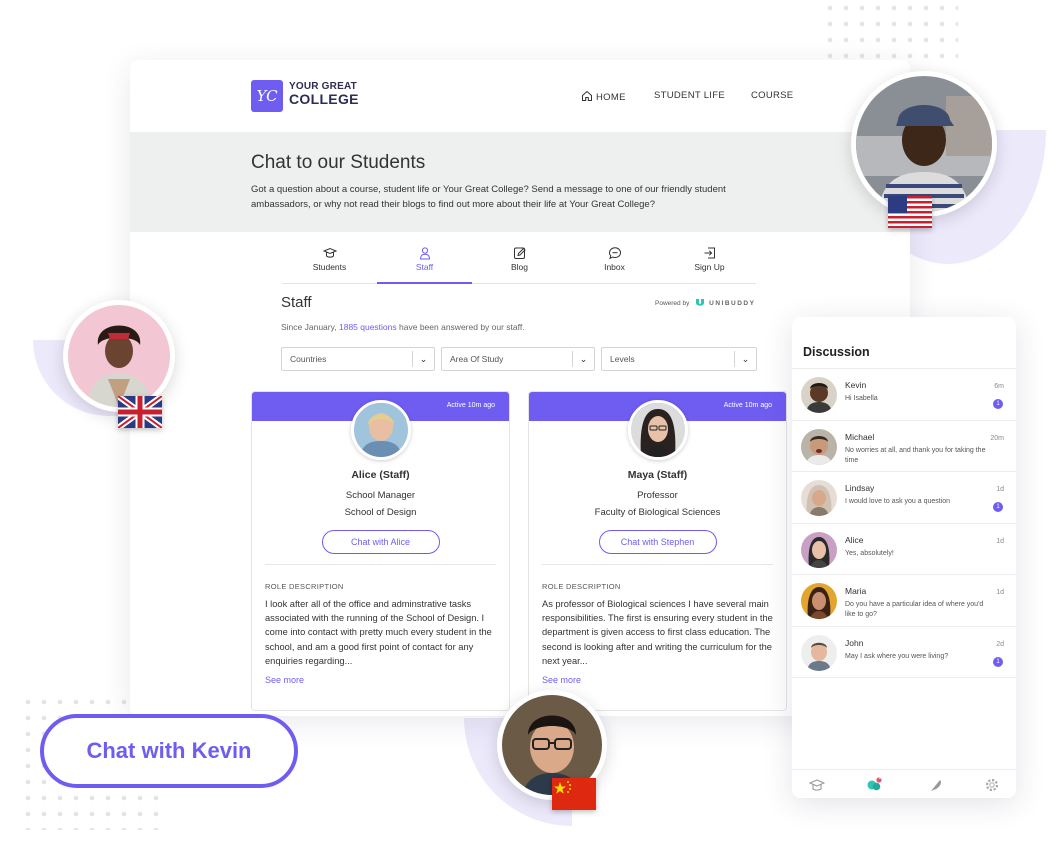  What do you see at coordinates (338, 162) in the screenshot?
I see `page-title: Chat to our Students` at bounding box center [338, 162].